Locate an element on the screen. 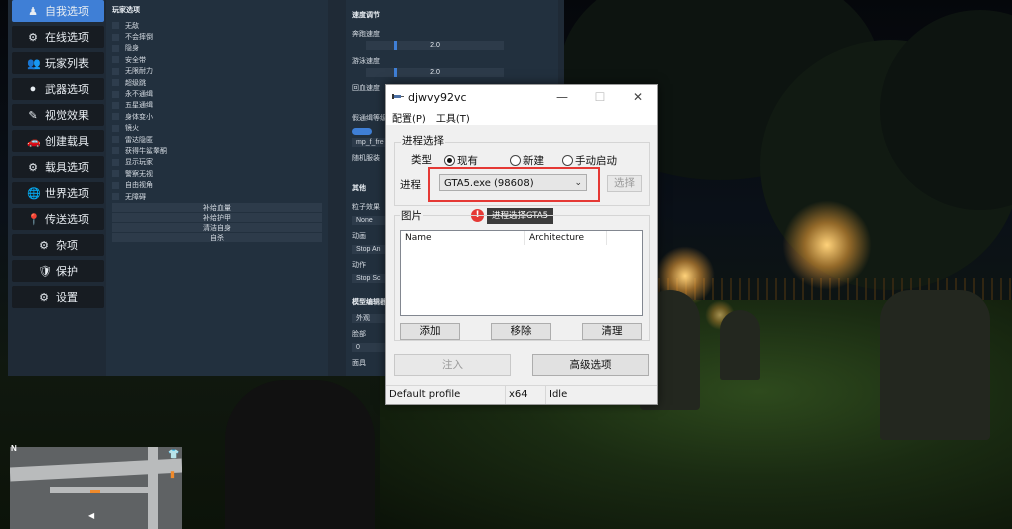 The image size is (1012, 529). menu-item-2: 👥 玩家列表 is located at coordinates (58, 63).